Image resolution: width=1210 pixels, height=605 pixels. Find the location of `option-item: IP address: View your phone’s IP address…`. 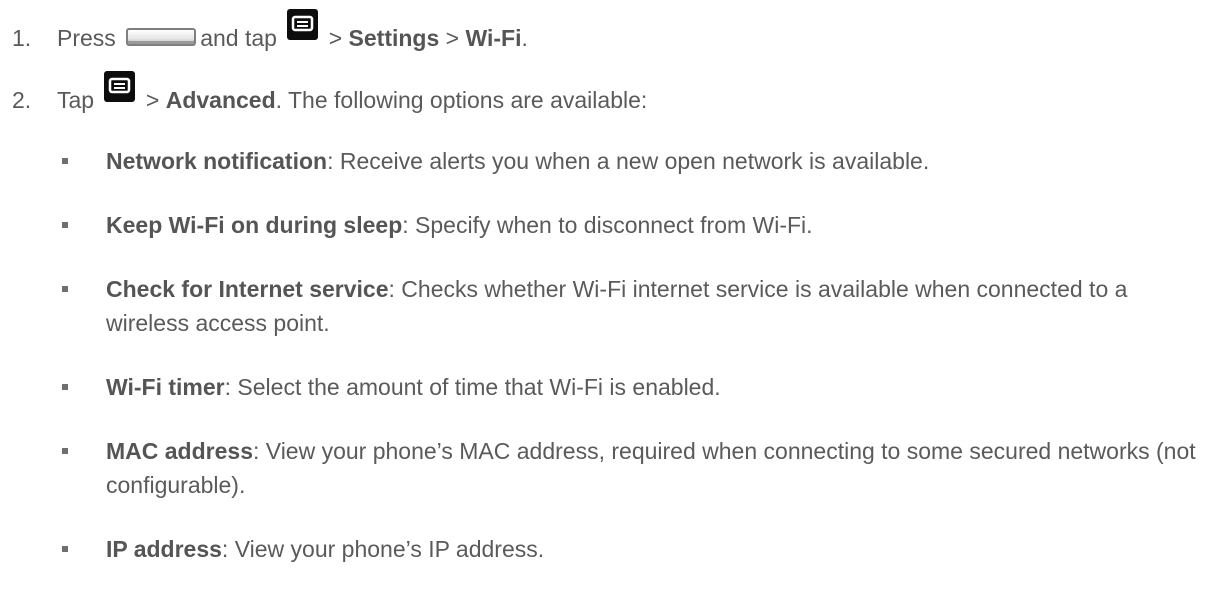

option-item: IP address: View your phone’s IP address… is located at coordinates (629, 549).